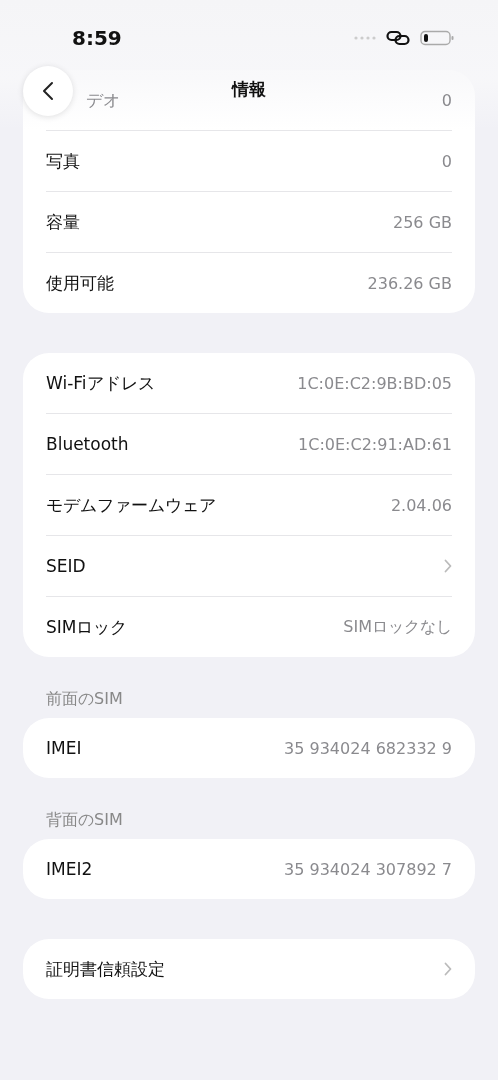 The image size is (498, 1080). What do you see at coordinates (84, 699) in the screenshot?
I see `section-header: 前面のSIM` at bounding box center [84, 699].